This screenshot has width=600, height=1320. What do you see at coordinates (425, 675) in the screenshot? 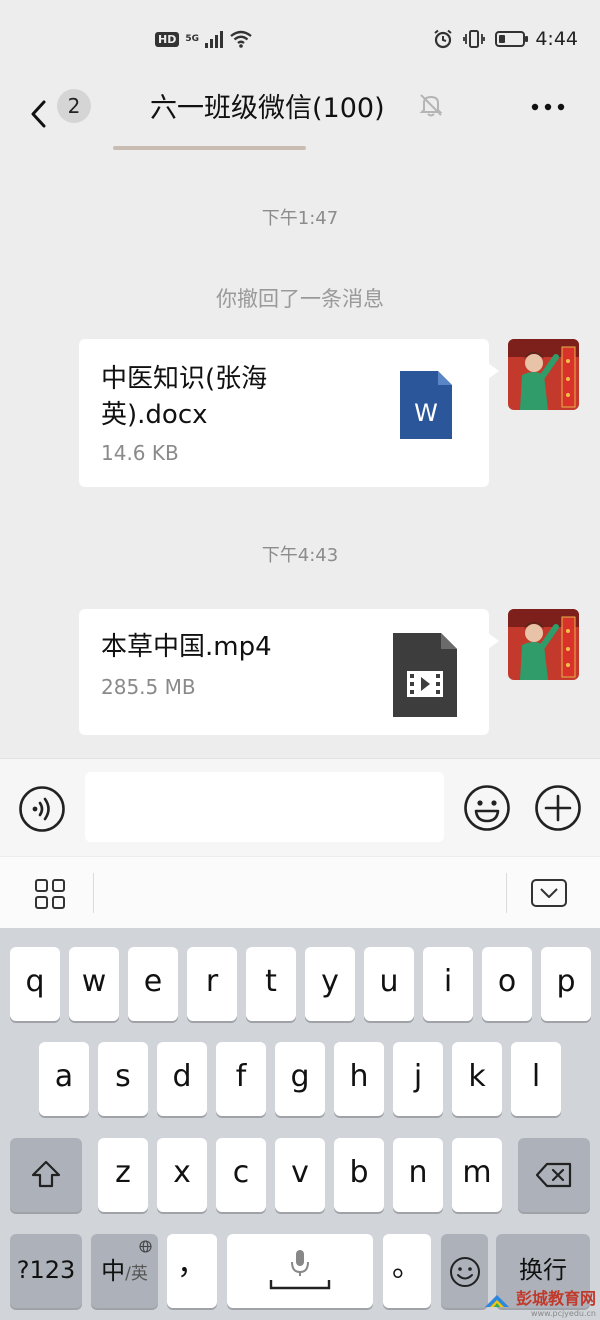
I see `video-file-icon` at bounding box center [425, 675].